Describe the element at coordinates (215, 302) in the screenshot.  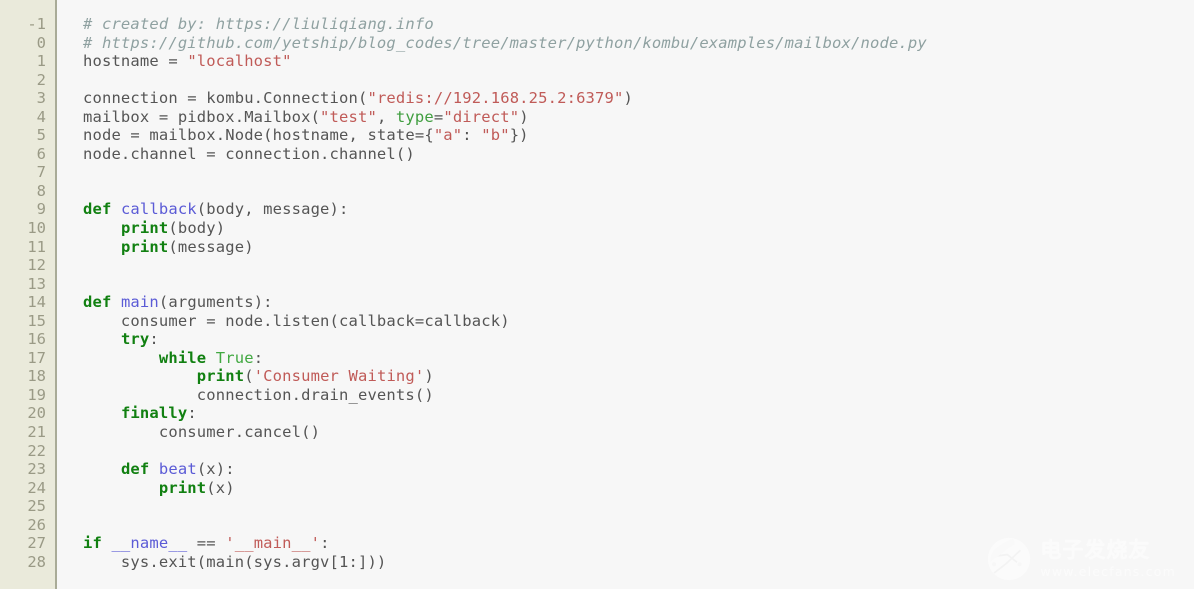
I see `token-plain: (arguments):` at that location.